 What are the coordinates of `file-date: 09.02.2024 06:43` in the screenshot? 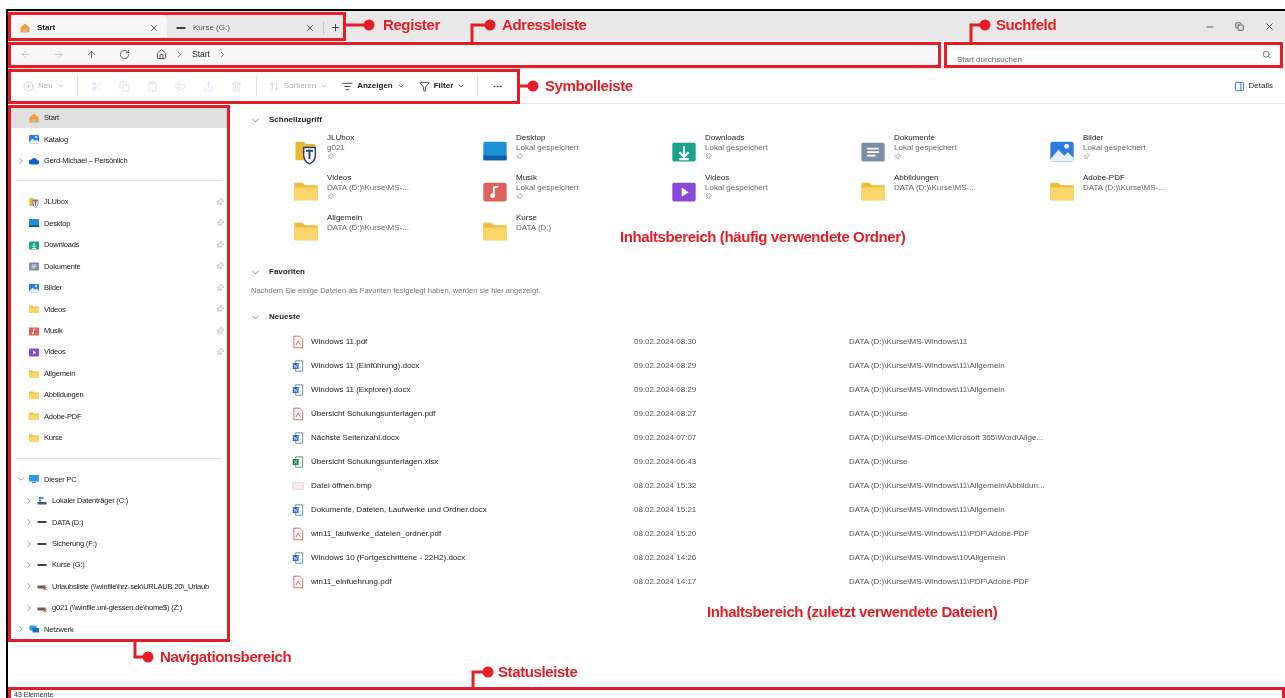 It's located at (666, 462).